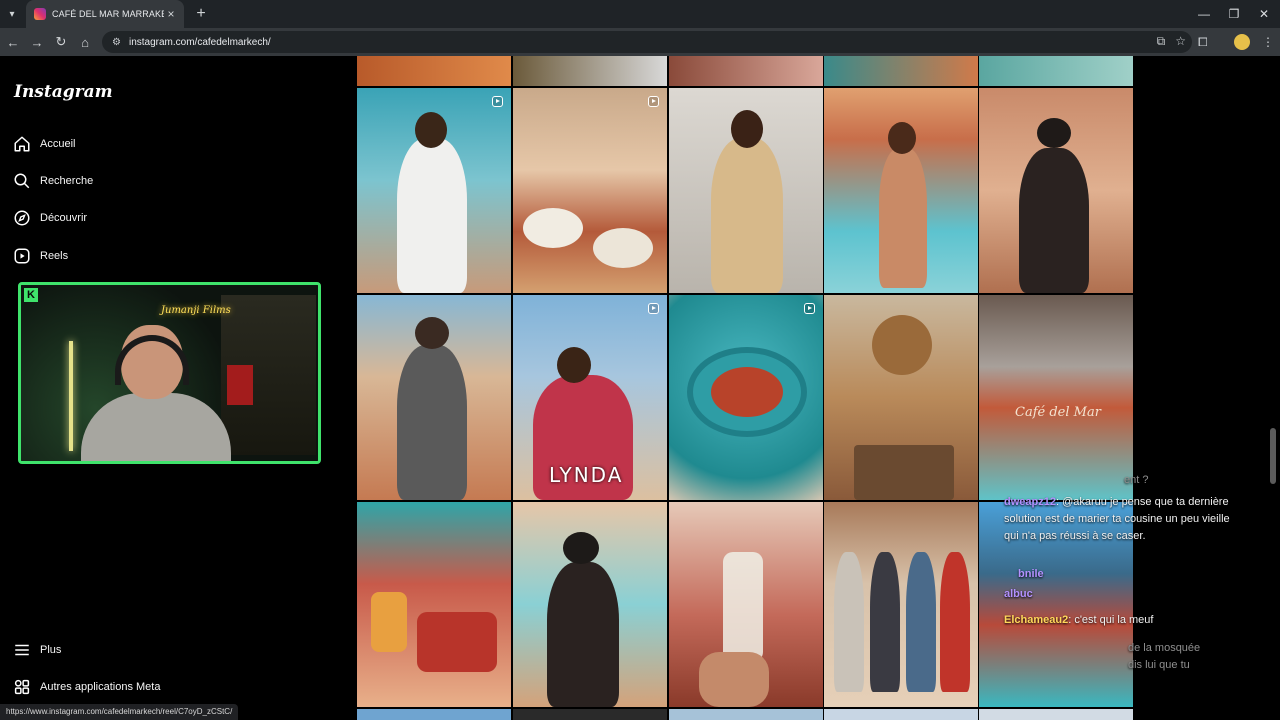  I want to click on address-bar: ⚙ instagram.com/cafedelmarkech/ ⧉ ☆, so click(647, 42).